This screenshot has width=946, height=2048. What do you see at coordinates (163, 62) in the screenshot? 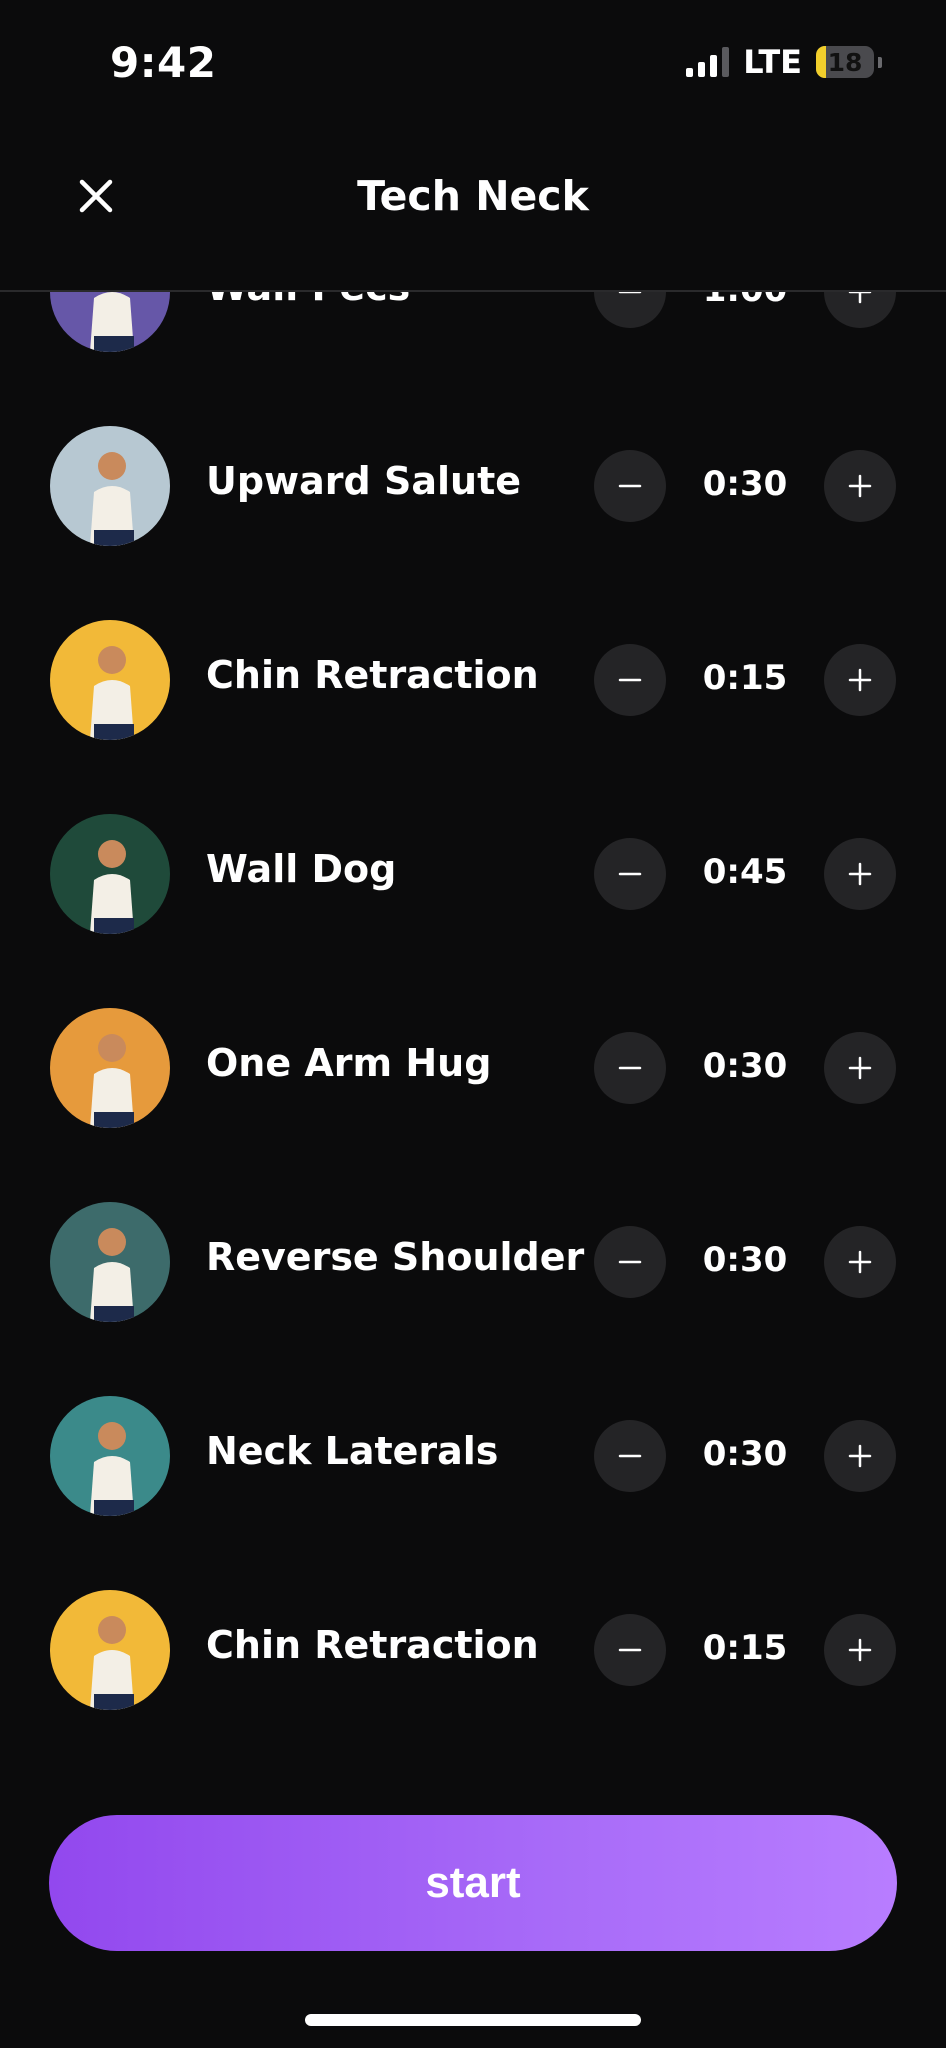
I see `status-time: 9:42` at bounding box center [163, 62].